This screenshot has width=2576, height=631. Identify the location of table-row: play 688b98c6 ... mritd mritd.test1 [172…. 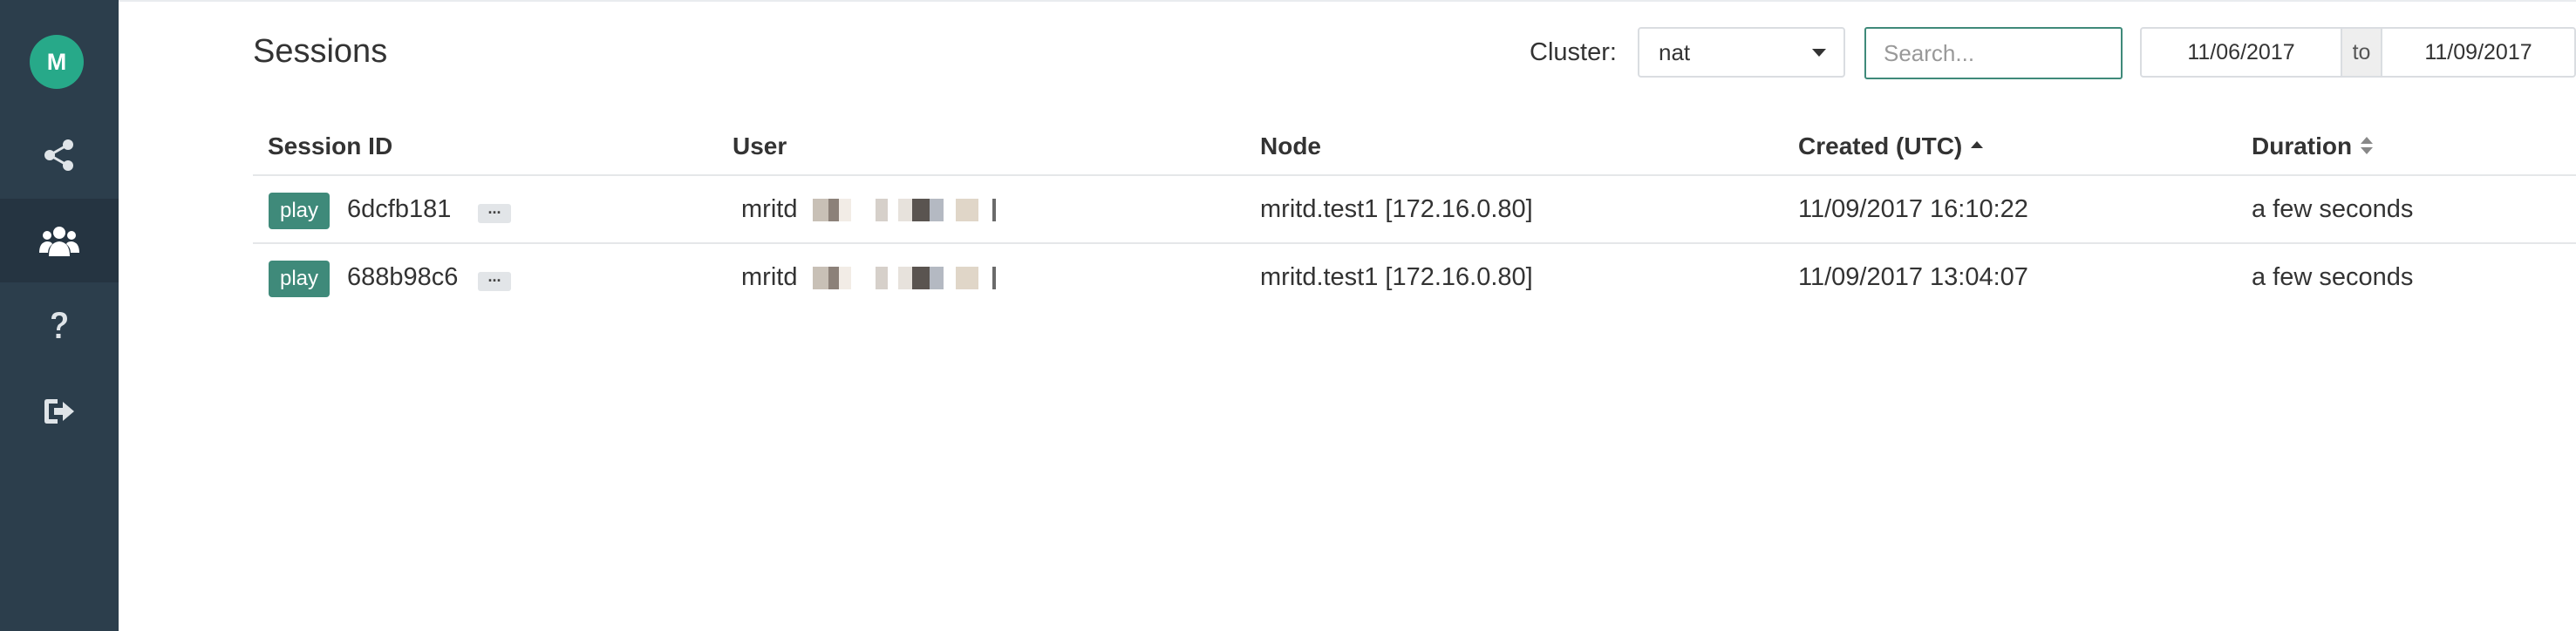
(1415, 277).